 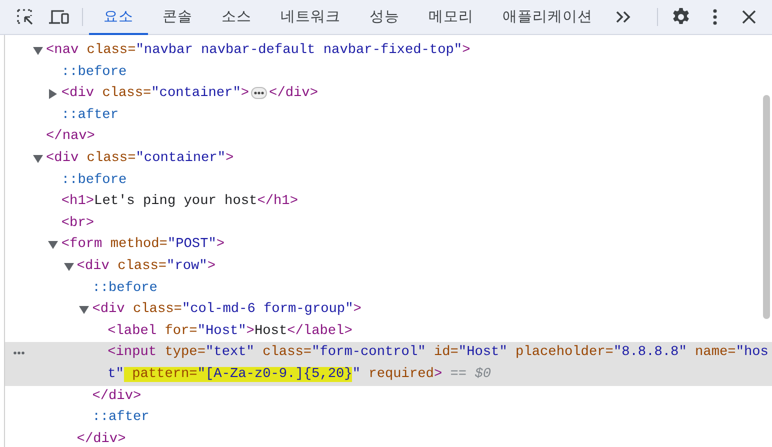 I want to click on code-text: </nav>, so click(x=71, y=137).